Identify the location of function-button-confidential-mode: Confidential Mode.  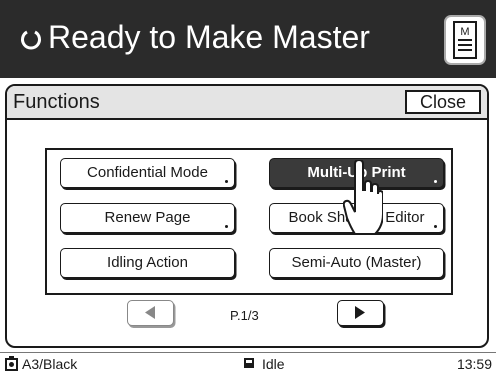
(147, 173).